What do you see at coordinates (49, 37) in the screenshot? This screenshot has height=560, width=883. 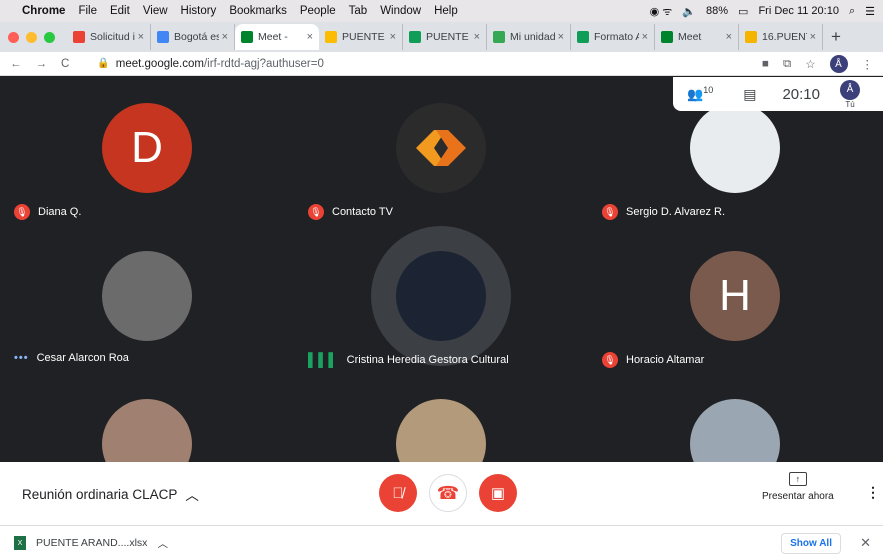 I see `zoom-window-button` at bounding box center [49, 37].